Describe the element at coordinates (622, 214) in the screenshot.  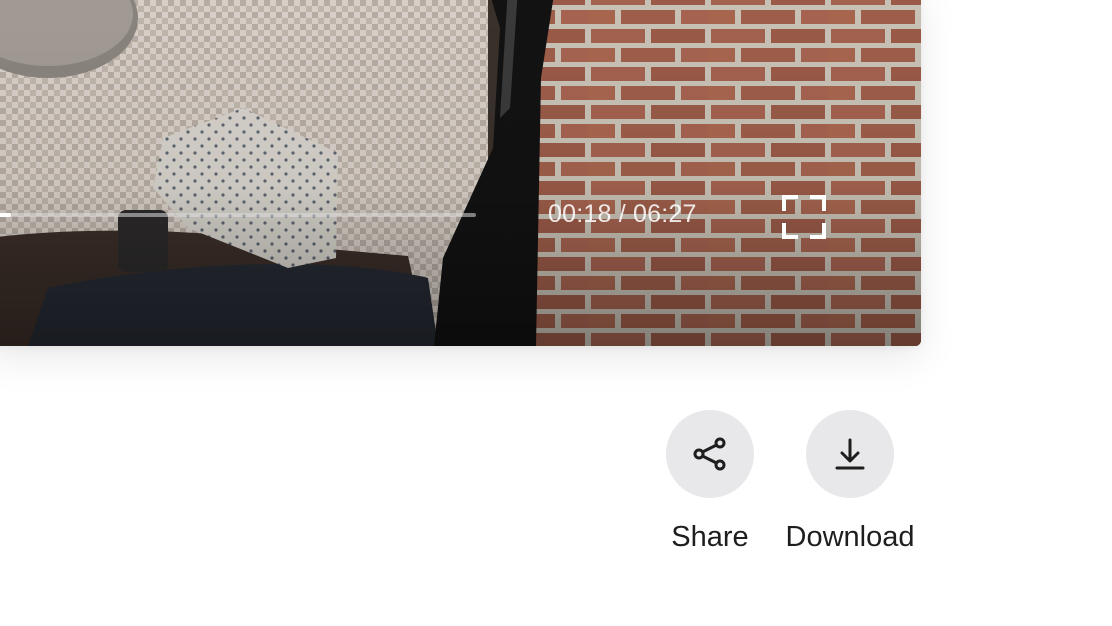
I see `time-readout: 00:18 / 06:27` at that location.